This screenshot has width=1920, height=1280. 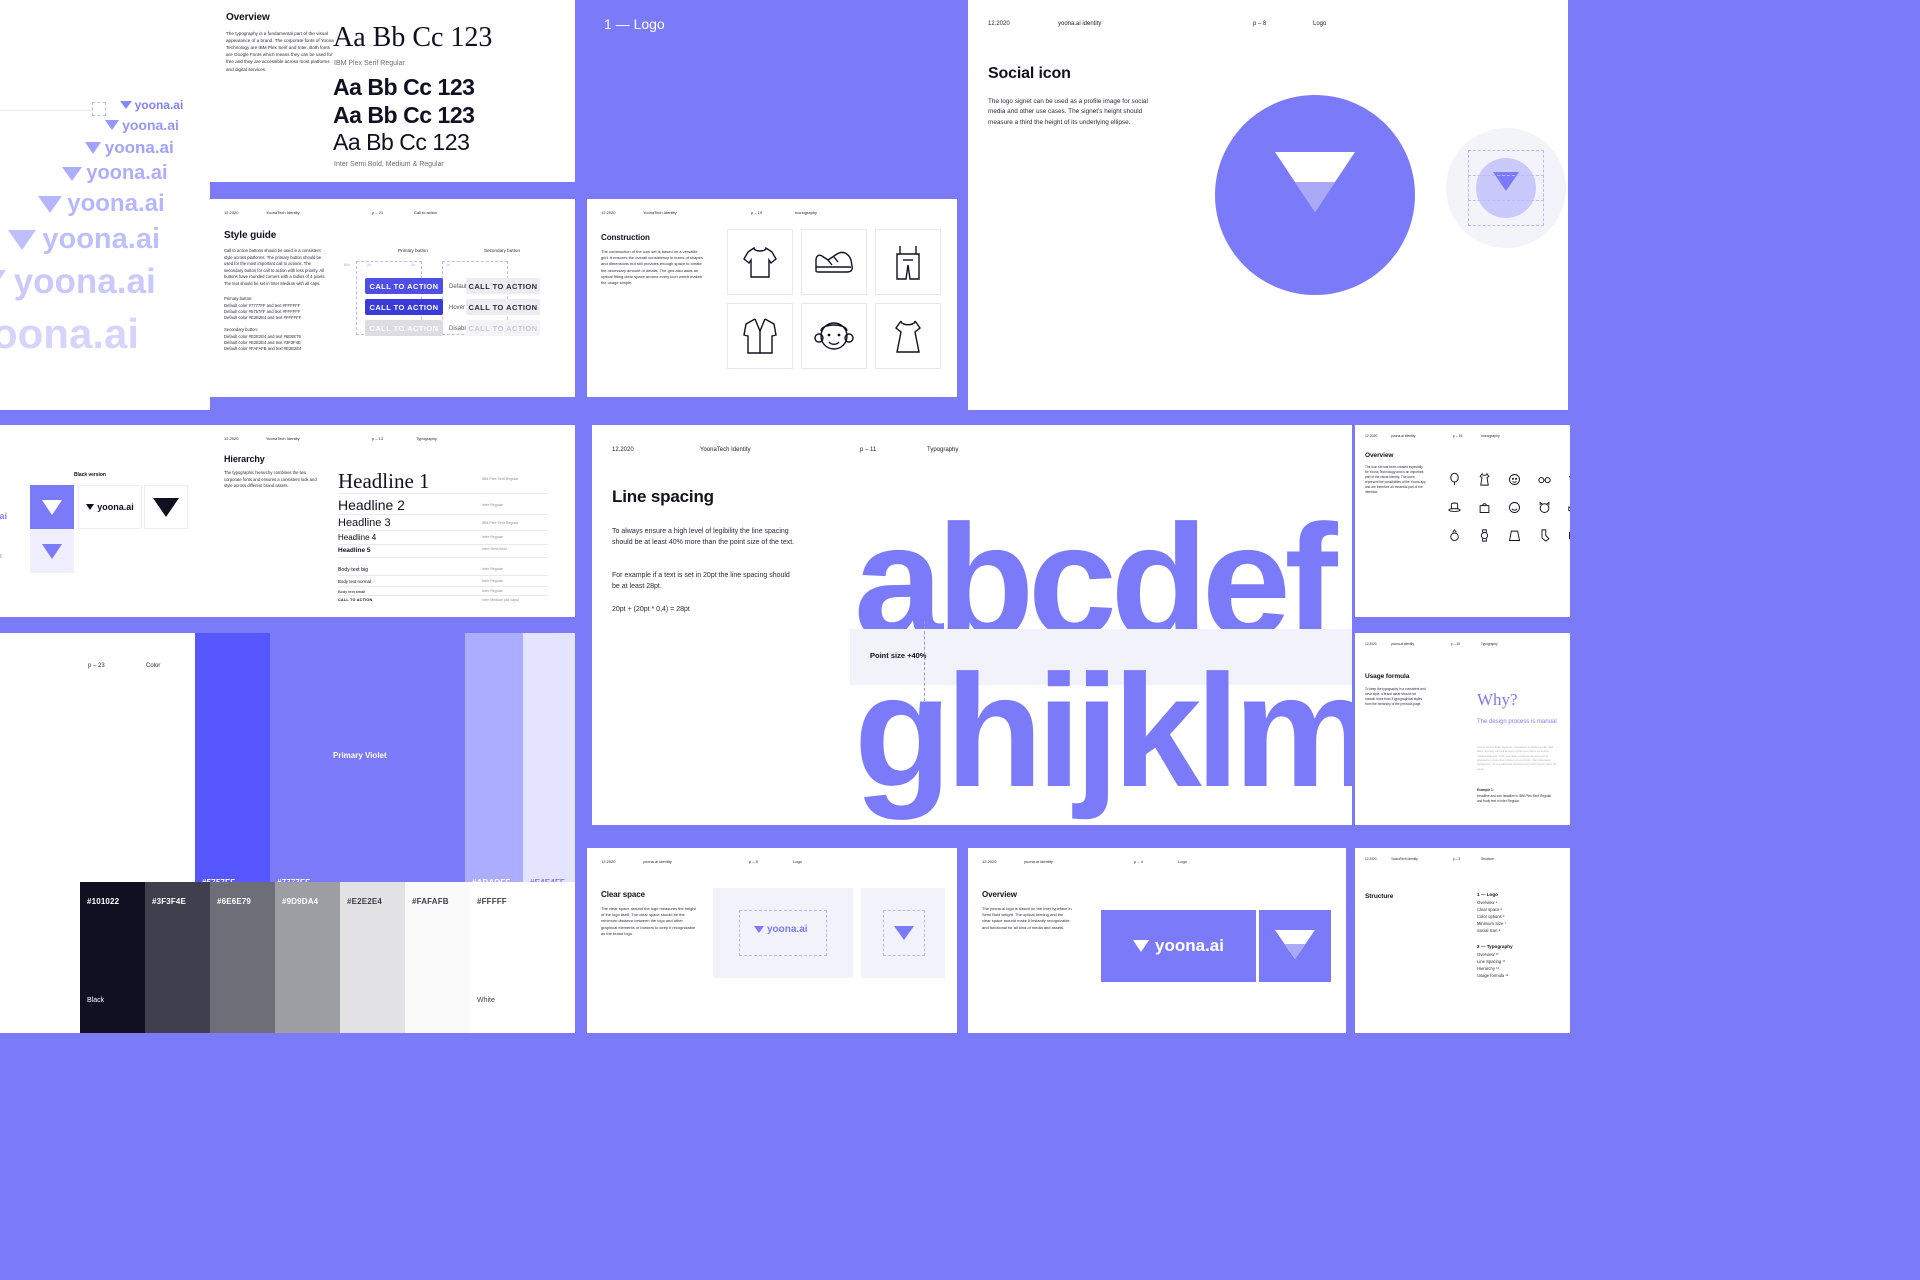 I want to click on primary-violet-label: Primary Violet, so click(x=360, y=755).